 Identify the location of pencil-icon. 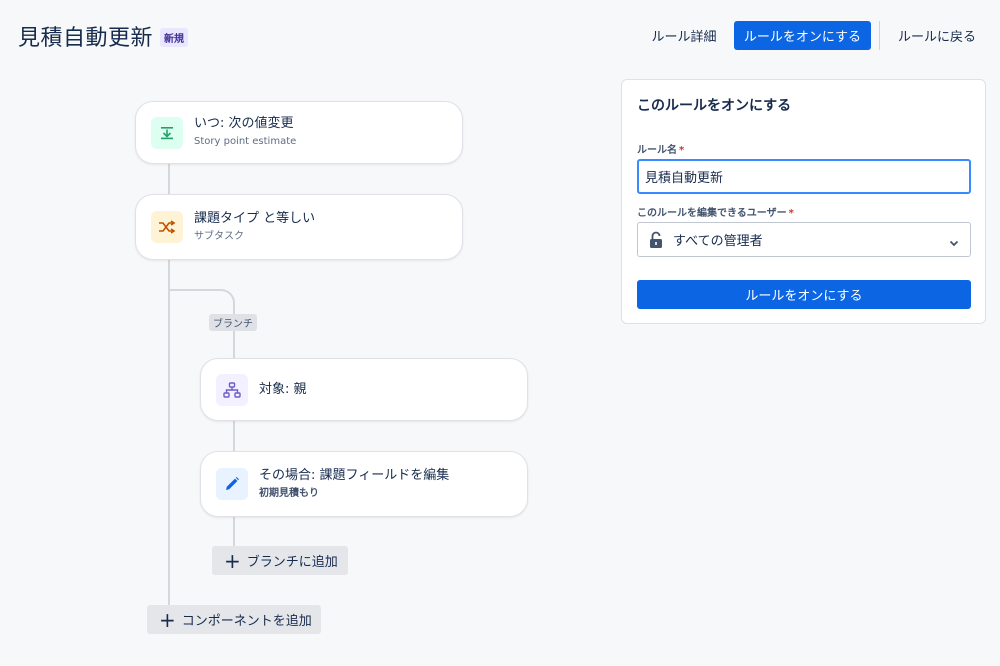
(232, 484).